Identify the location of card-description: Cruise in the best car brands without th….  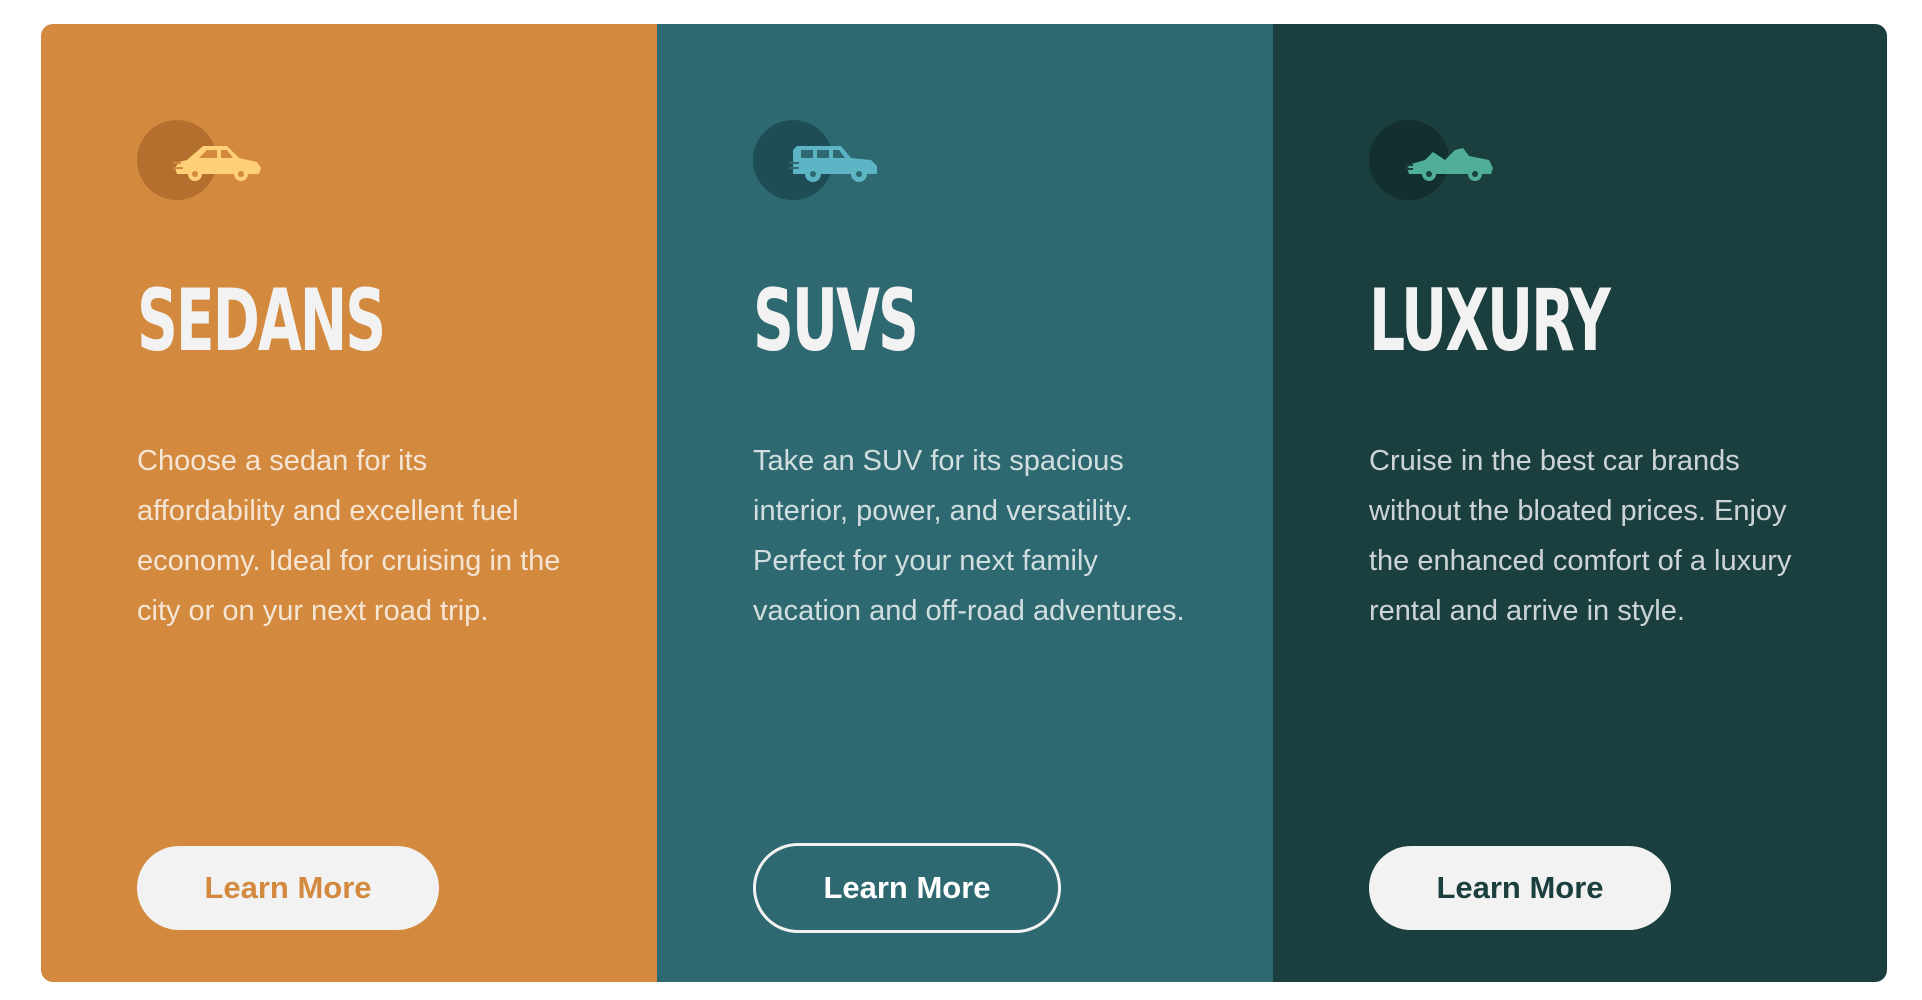
(1580, 536).